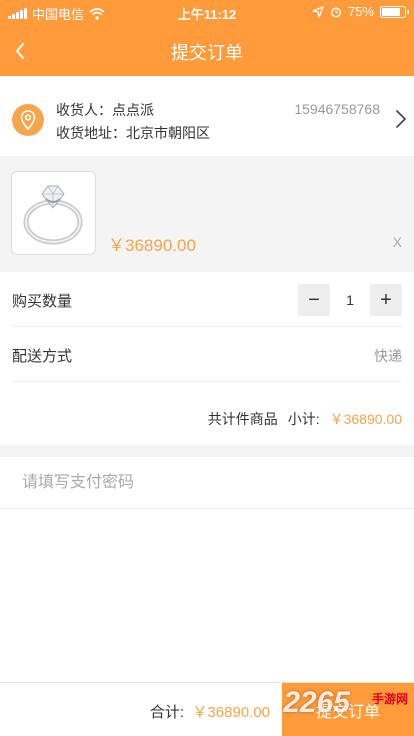 This screenshot has width=414, height=736. I want to click on delivery-row: 配送方式 快递, so click(207, 355).